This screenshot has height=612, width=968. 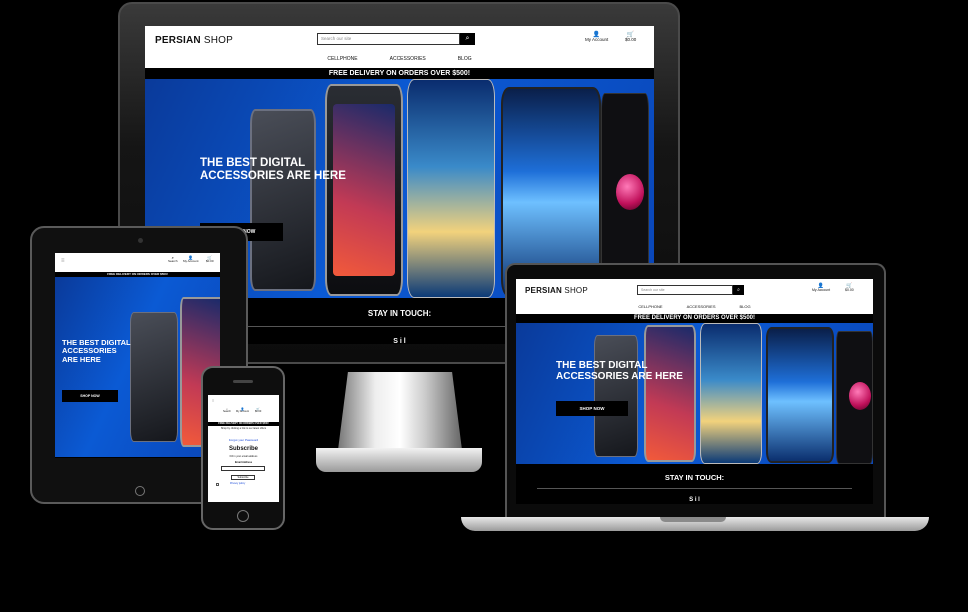 What do you see at coordinates (400, 411) in the screenshot?
I see `monitor-stand-neck` at bounding box center [400, 411].